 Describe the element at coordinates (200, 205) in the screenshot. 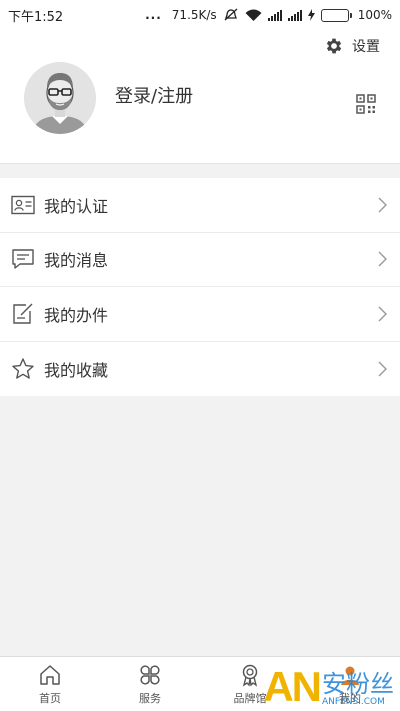

I see `menu-item-certification: 我的认证` at that location.